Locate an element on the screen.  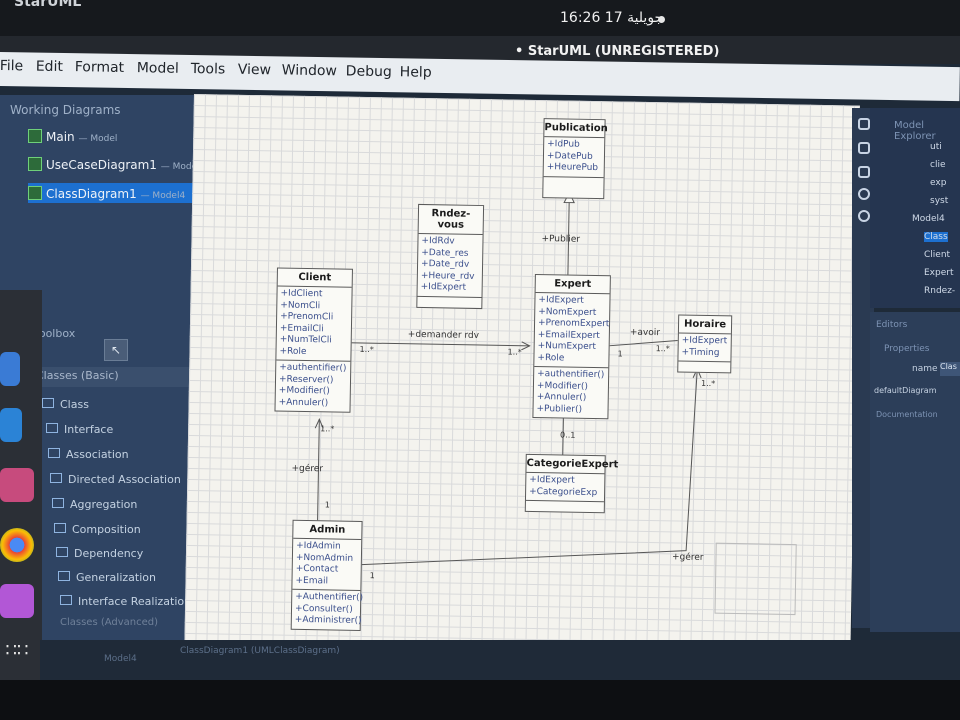
class-horaire: Horaire +IdExpert +Timing is located at coordinates (705, 344).